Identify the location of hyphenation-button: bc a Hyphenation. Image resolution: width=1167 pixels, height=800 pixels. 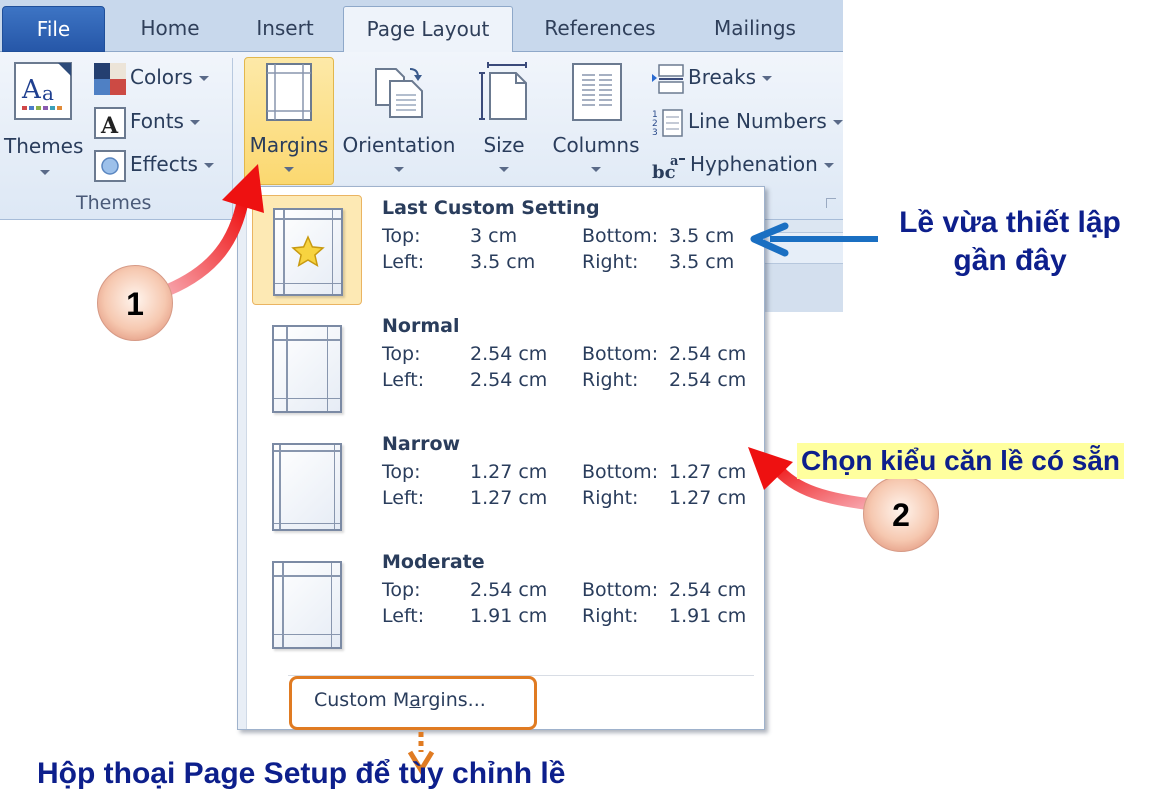
(743, 164).